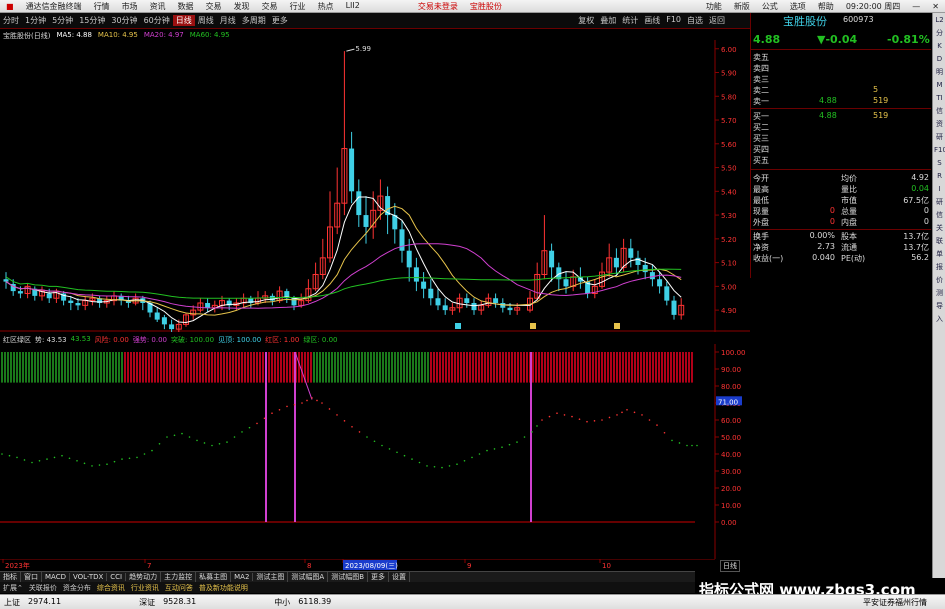 This screenshot has height=609, width=945. What do you see at coordinates (714, 6) in the screenshot?
I see `right-menu-item-0: 功能` at bounding box center [714, 6].